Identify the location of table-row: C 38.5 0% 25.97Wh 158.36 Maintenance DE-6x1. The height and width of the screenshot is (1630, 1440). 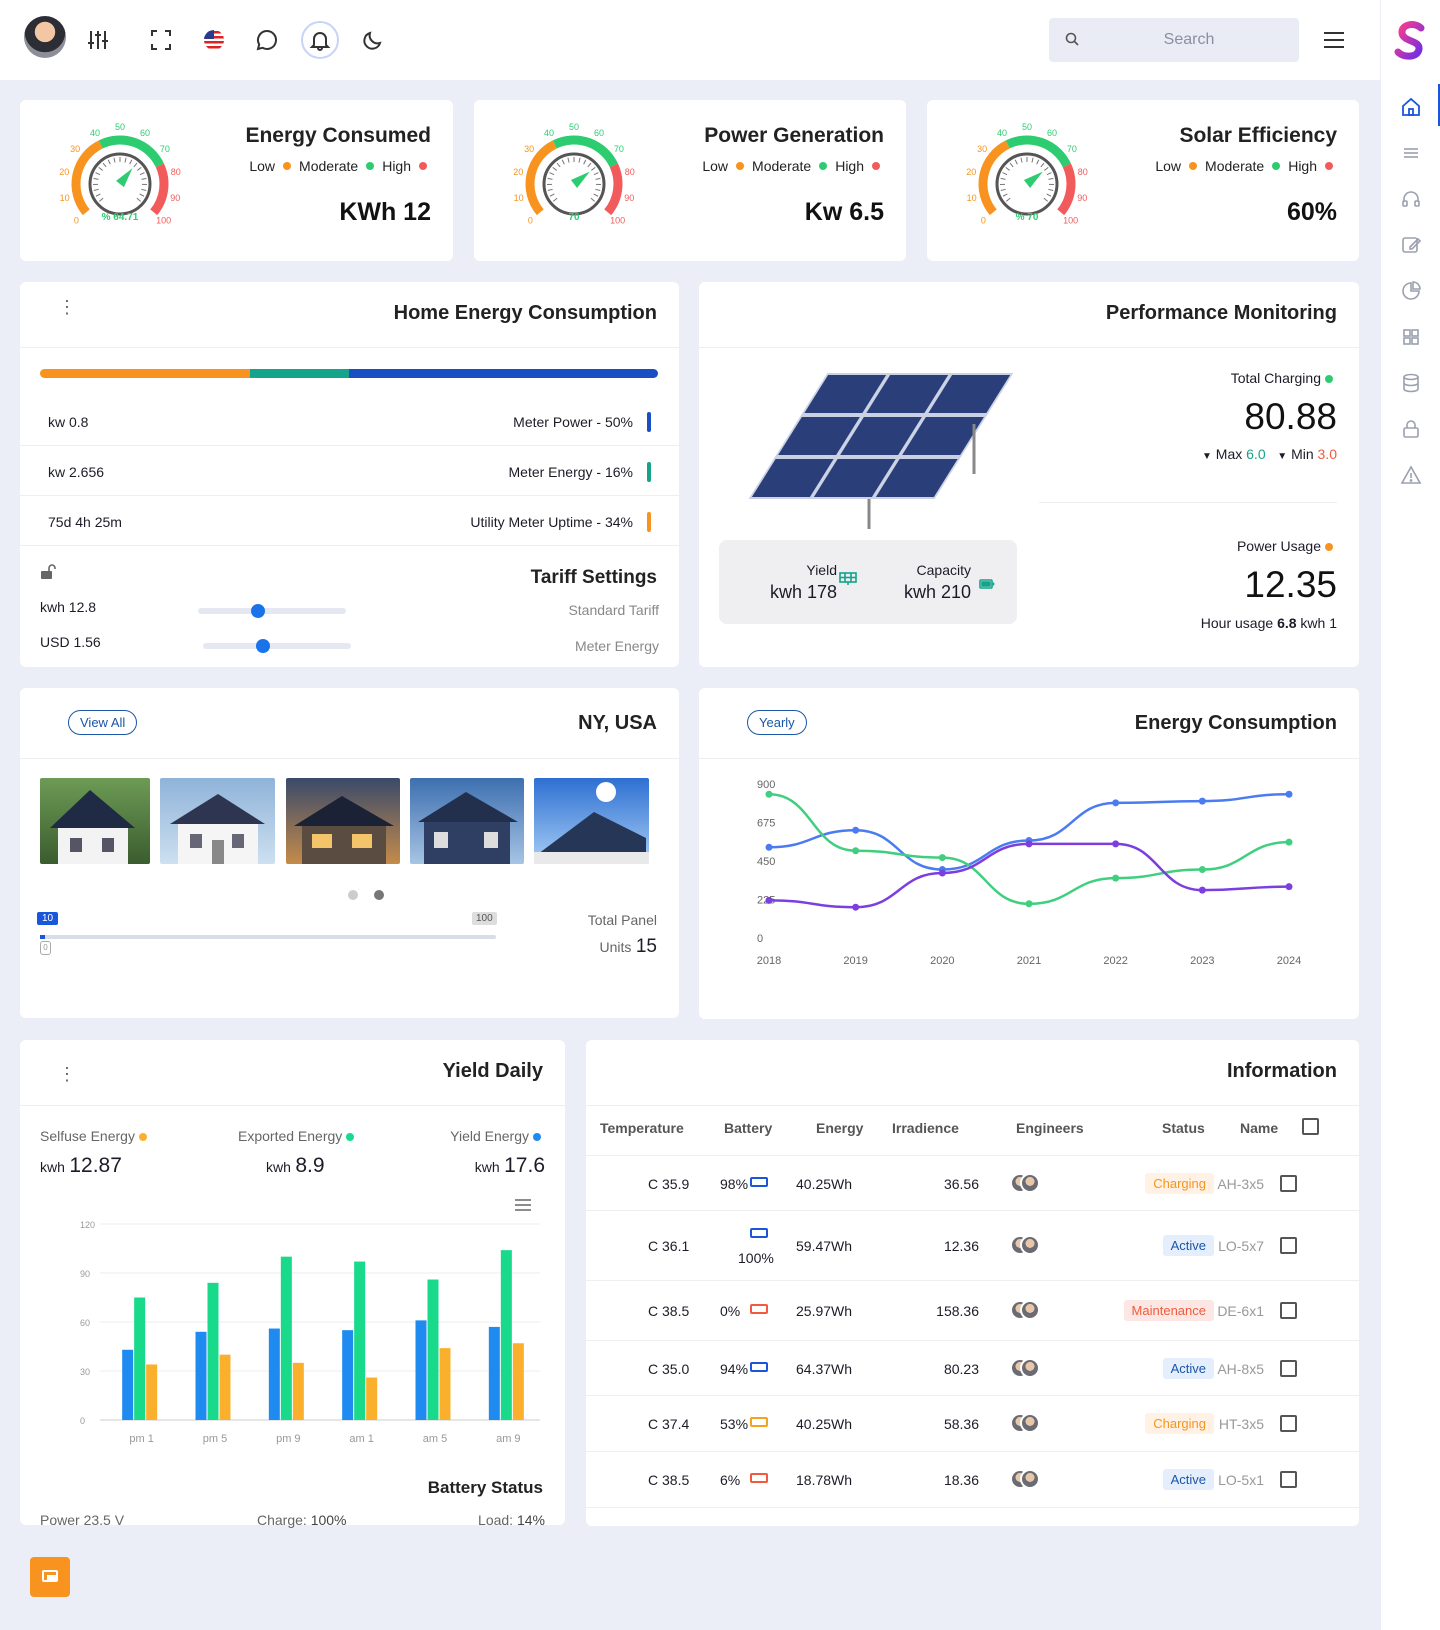
(972, 1311).